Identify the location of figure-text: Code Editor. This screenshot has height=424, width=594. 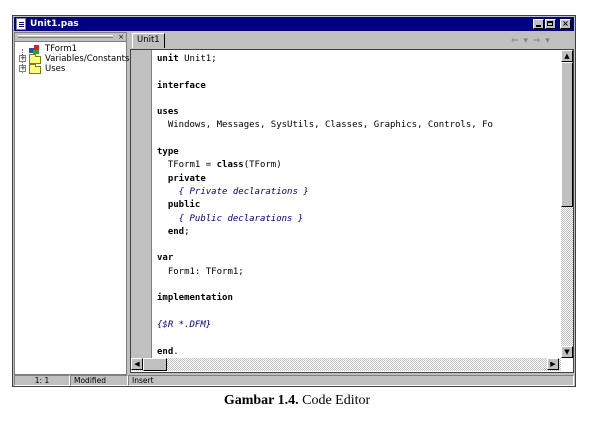
(334, 400).